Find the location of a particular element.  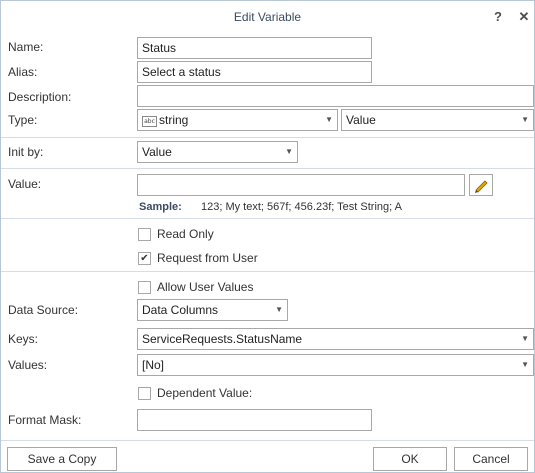

request-from-user-checkbox: ✔ is located at coordinates (144, 258).